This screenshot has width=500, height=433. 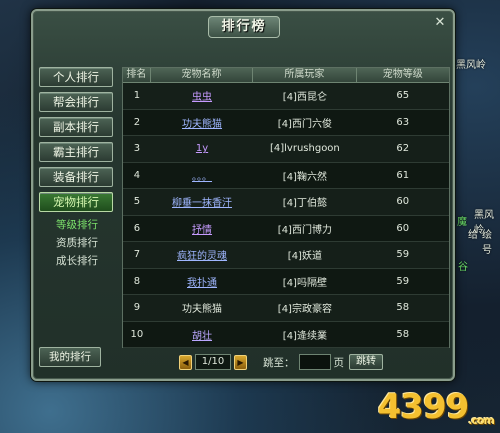 I want to click on cell-rank: 1, so click(x=137, y=96).